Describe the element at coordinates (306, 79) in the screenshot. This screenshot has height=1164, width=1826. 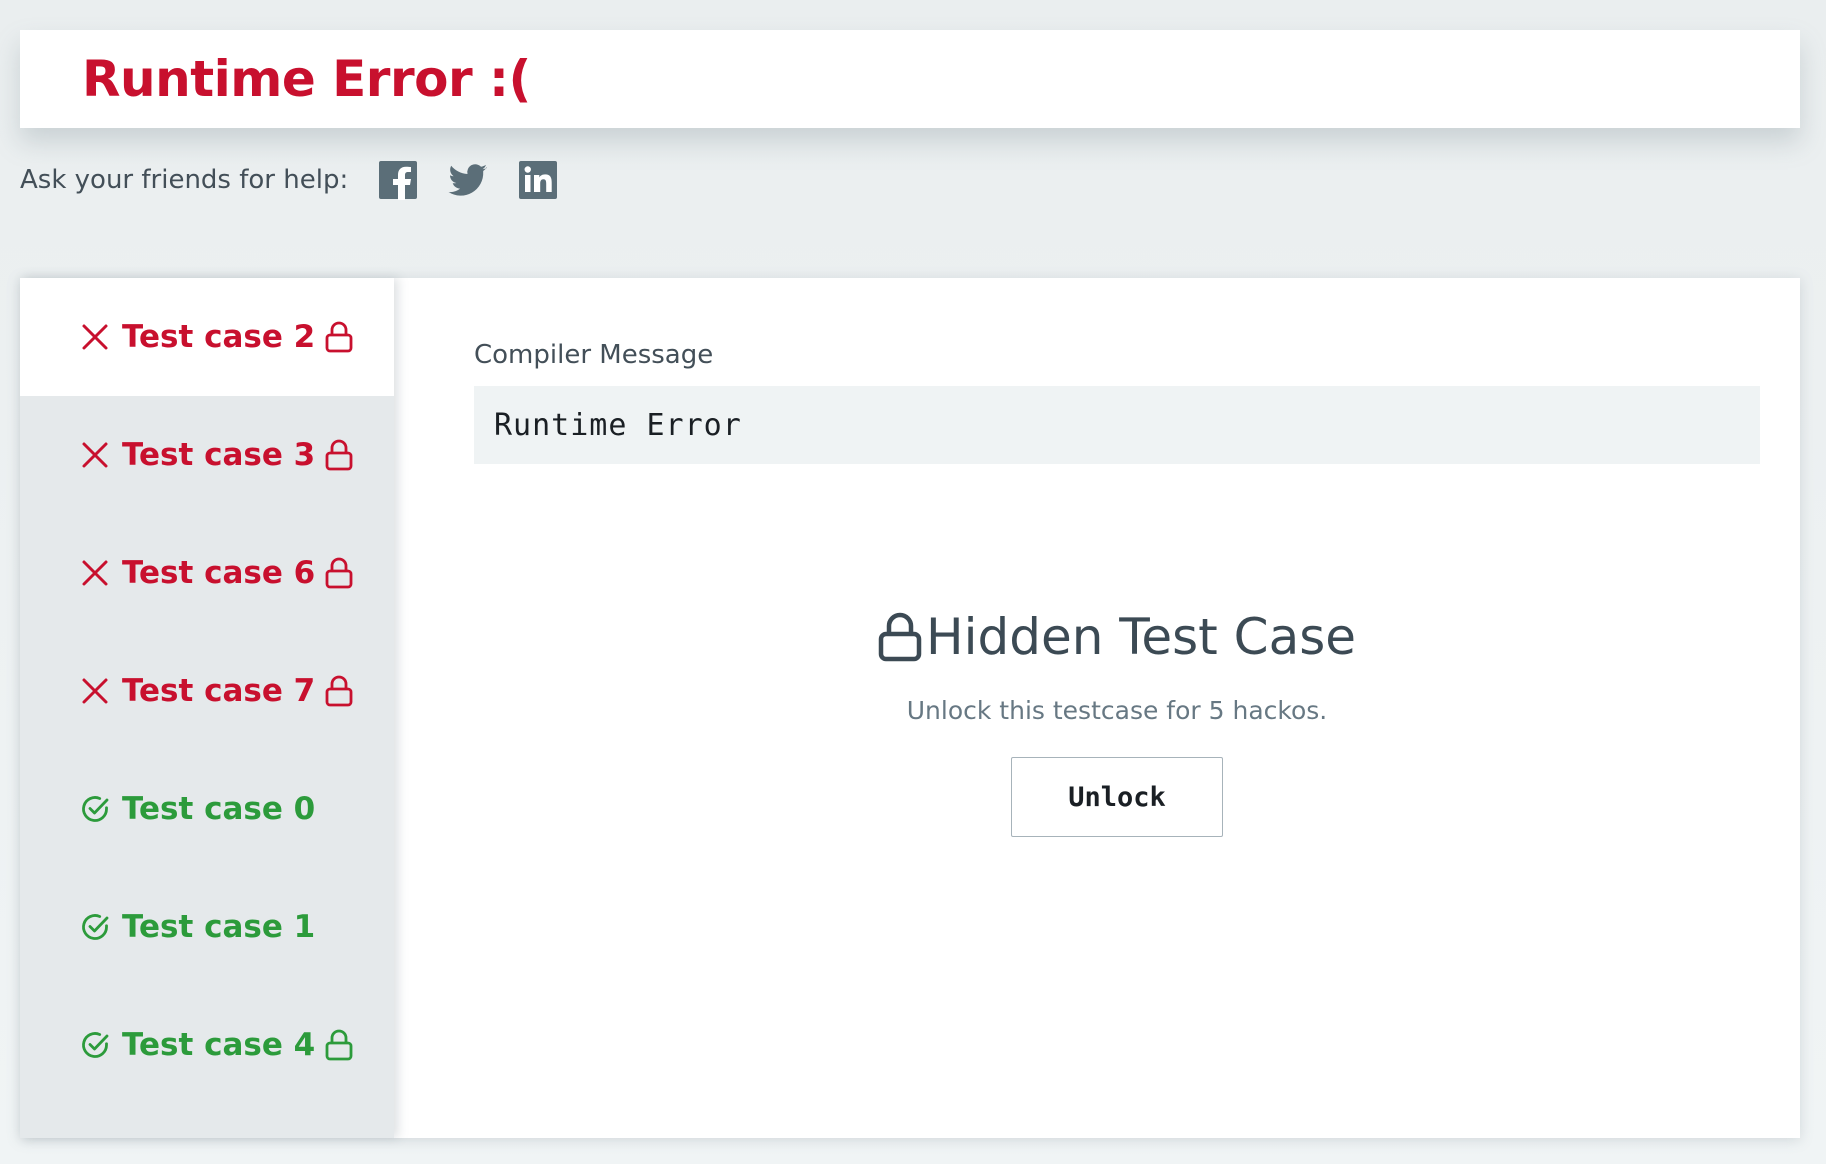
I see `page-title: Runtime Error :(` at that location.